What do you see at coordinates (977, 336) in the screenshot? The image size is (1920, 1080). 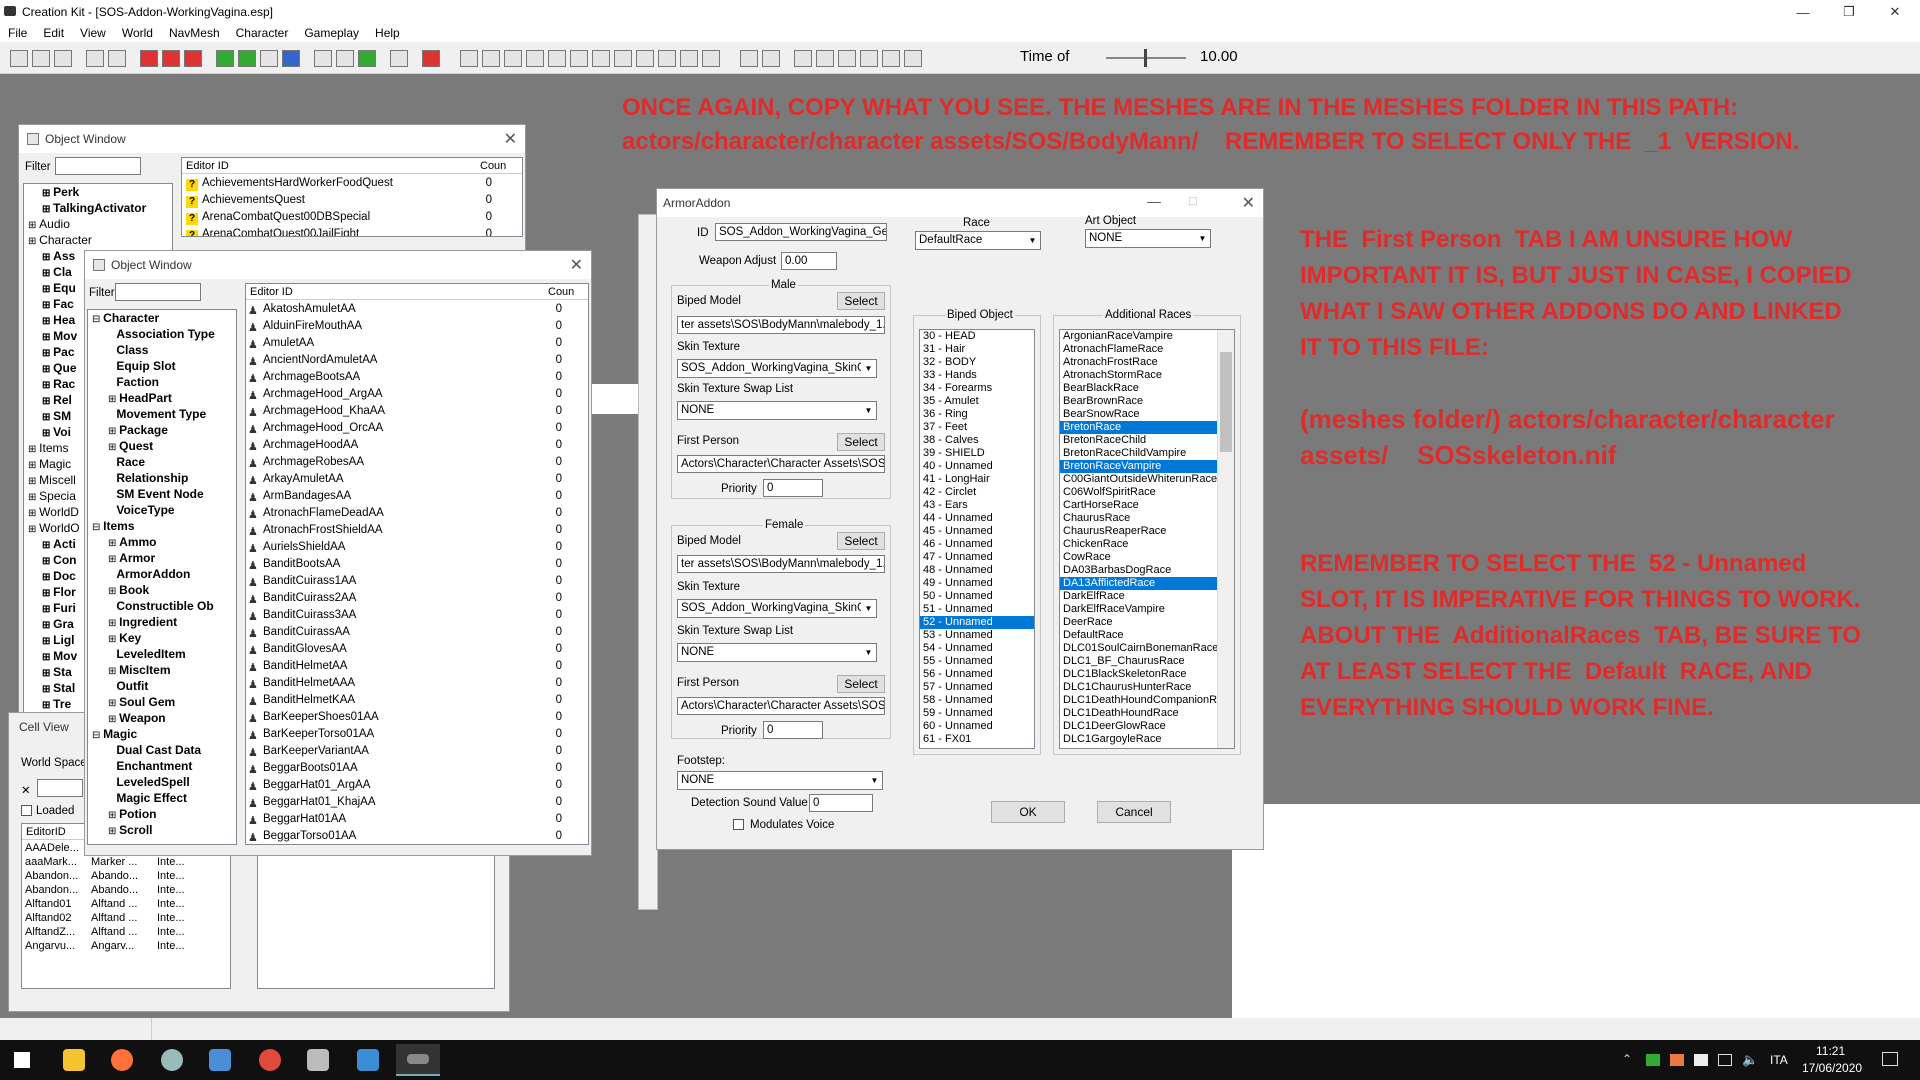 I see `biped-slot-item: 30 - HEAD` at bounding box center [977, 336].